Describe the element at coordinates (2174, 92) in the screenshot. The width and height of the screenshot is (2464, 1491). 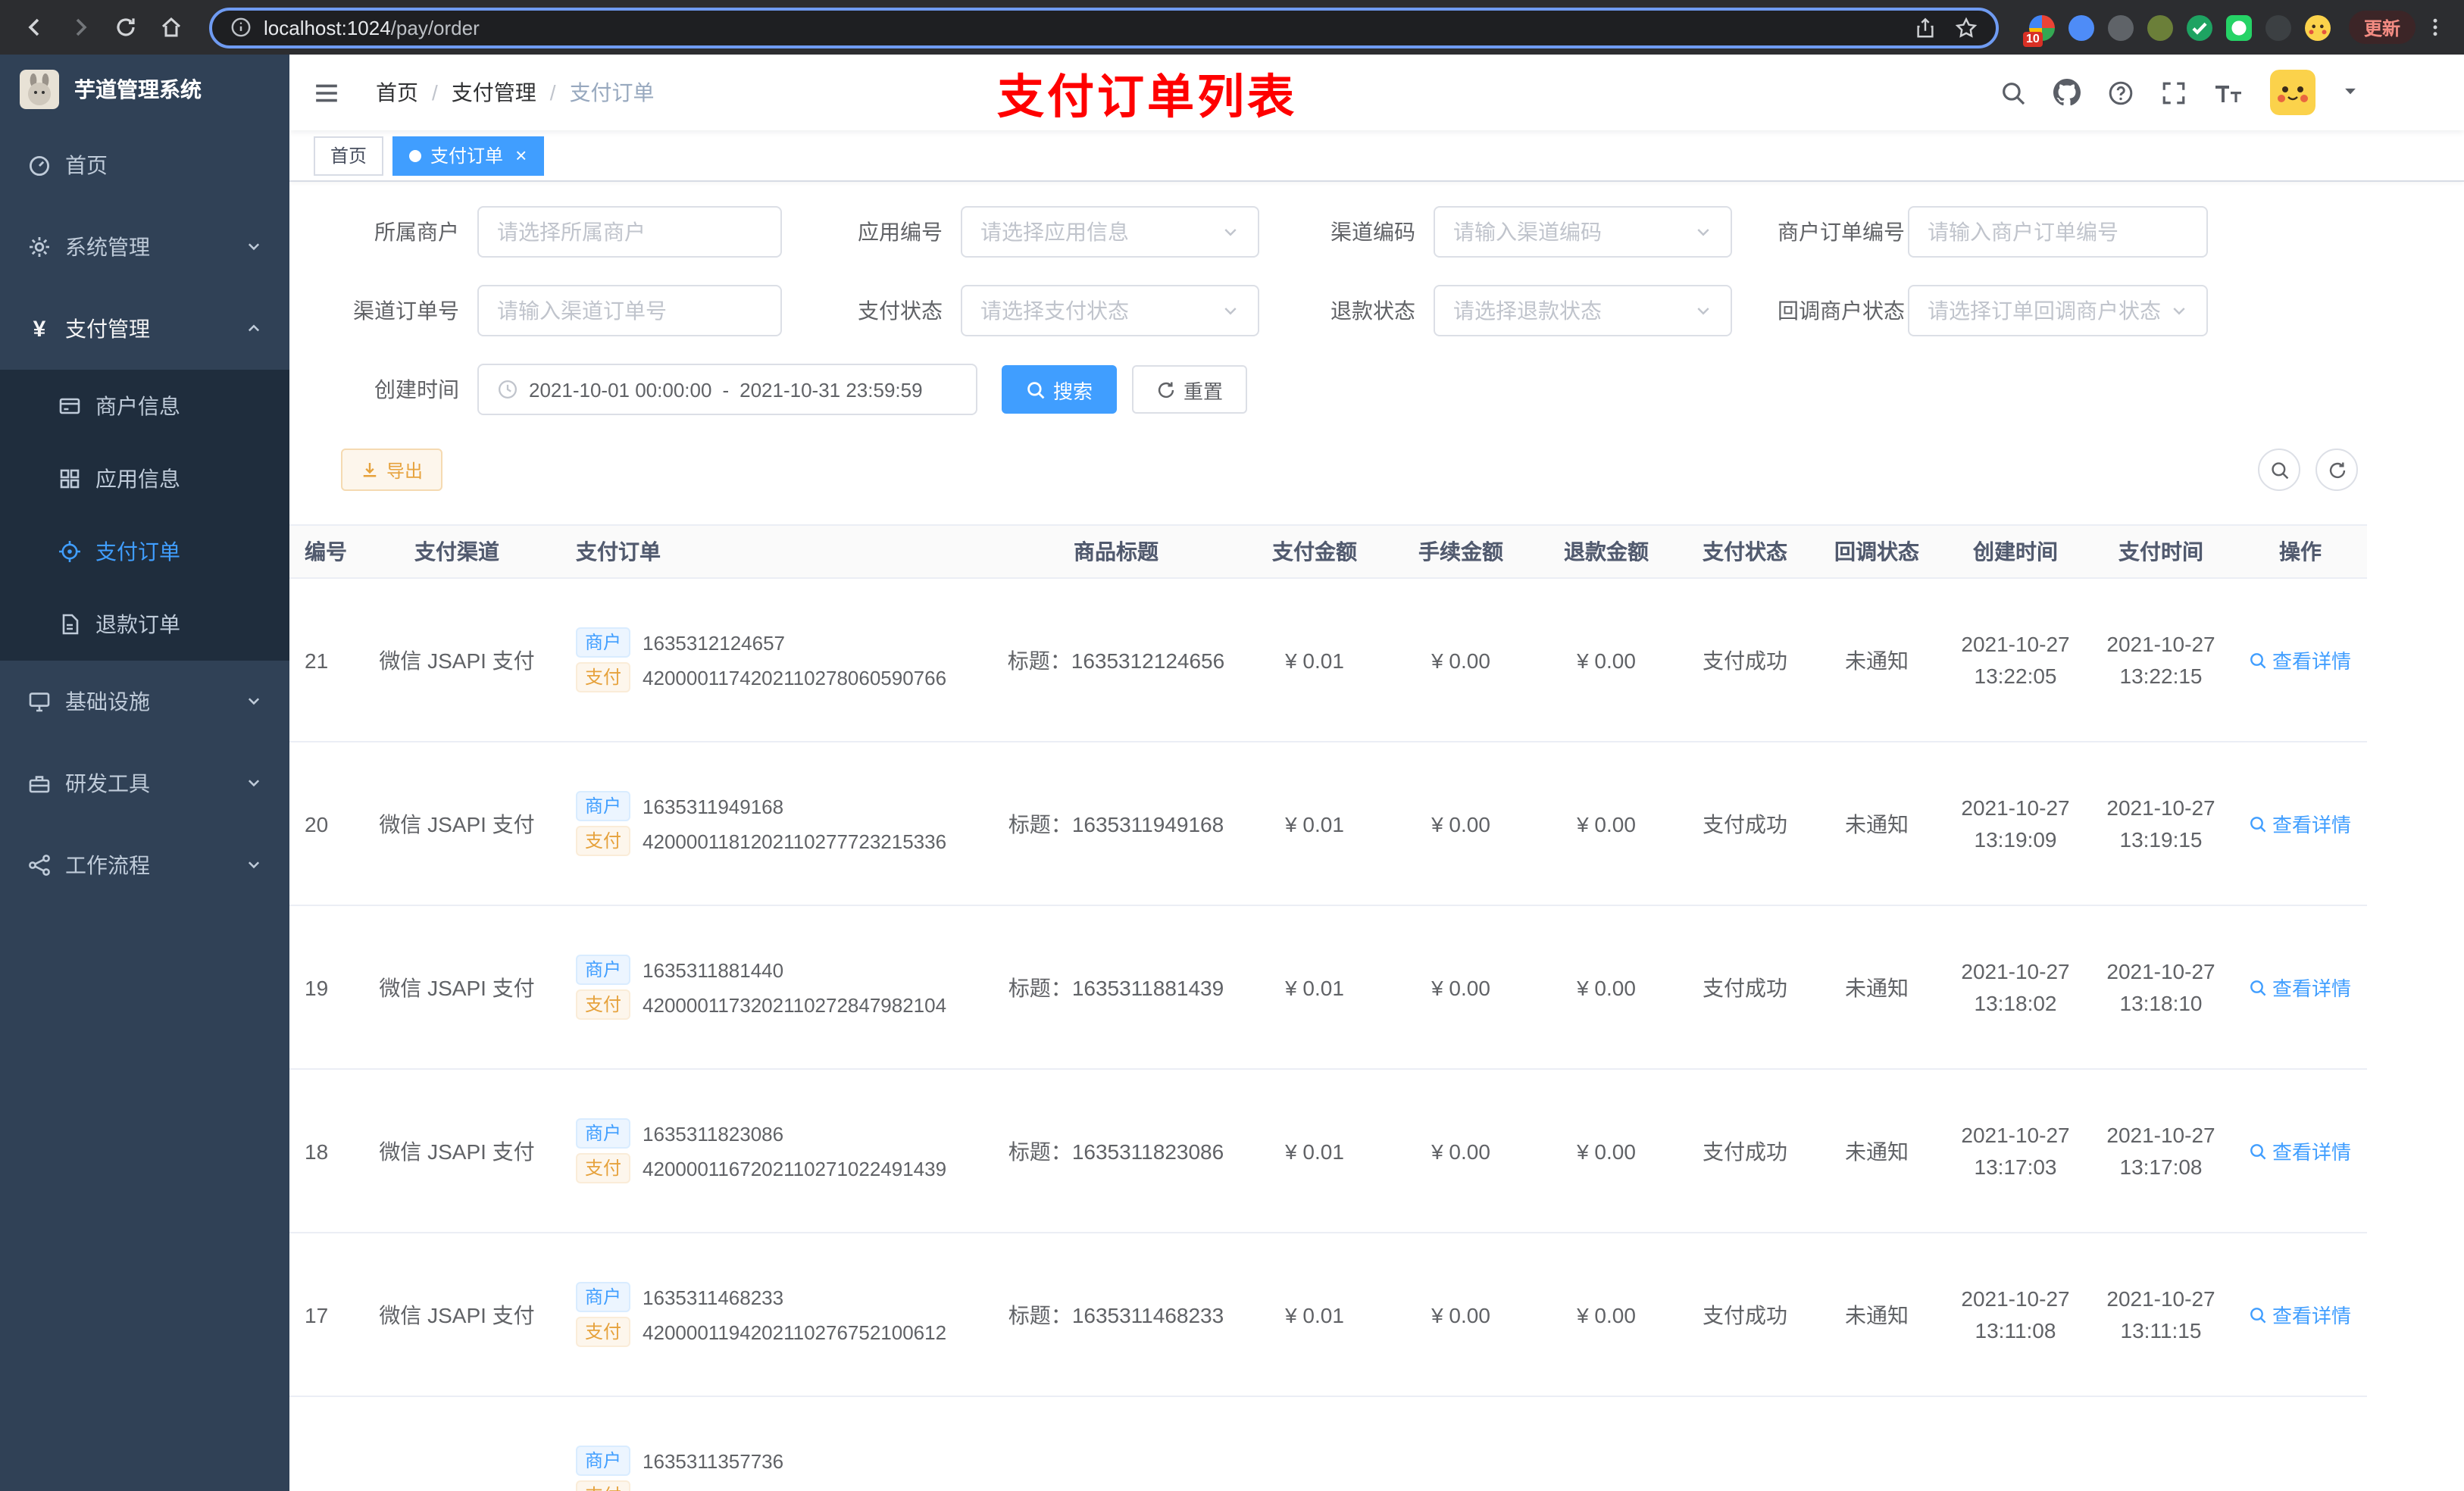
I see `fullscreen-icon` at that location.